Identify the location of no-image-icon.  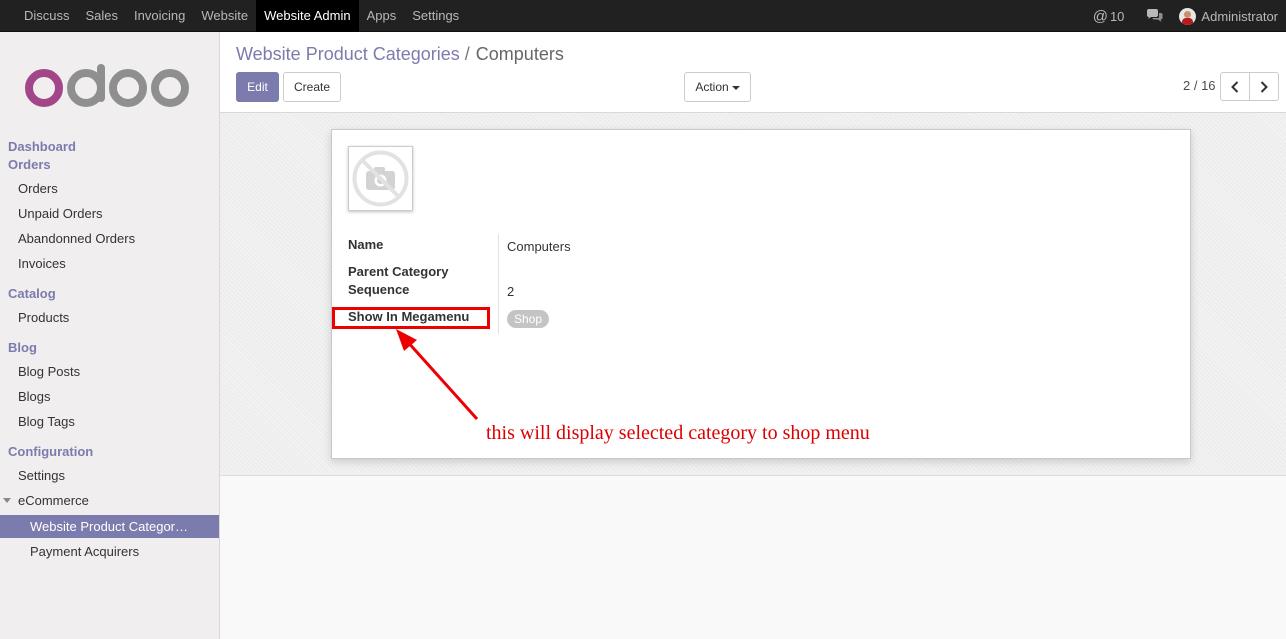
(380, 178).